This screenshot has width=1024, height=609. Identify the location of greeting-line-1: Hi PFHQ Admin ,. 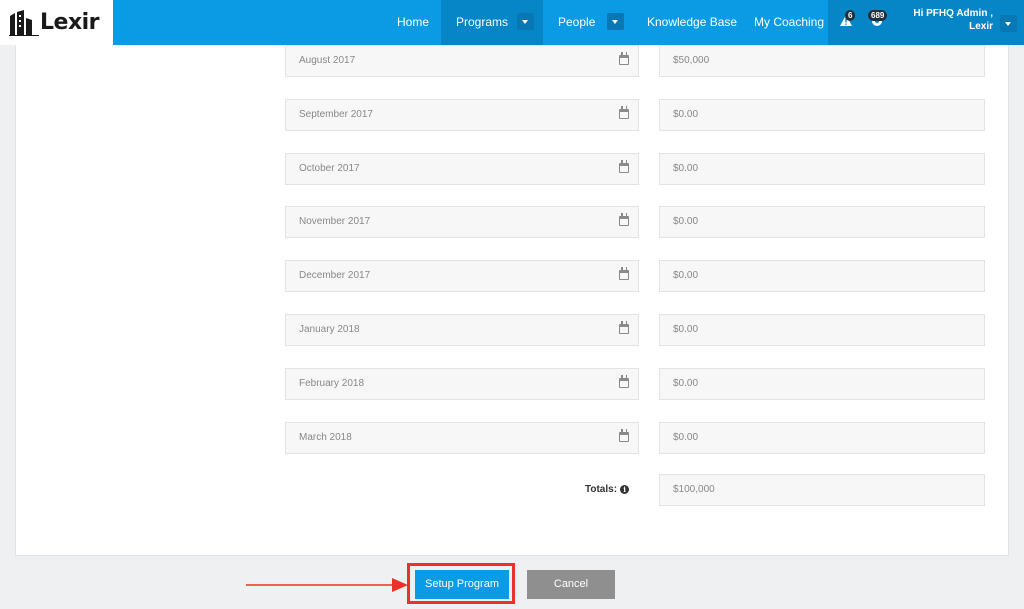
(953, 13).